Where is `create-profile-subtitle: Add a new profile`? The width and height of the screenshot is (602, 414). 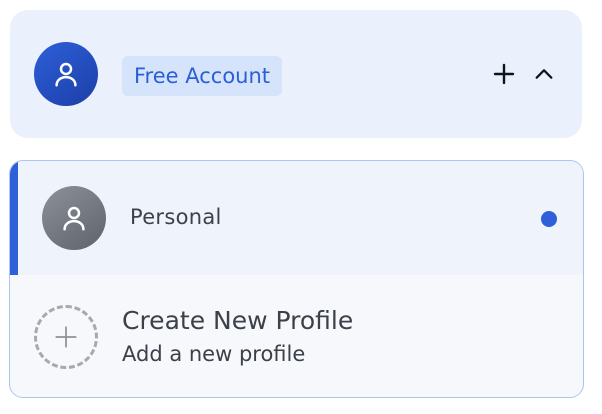
create-profile-subtitle: Add a new profile is located at coordinates (214, 354).